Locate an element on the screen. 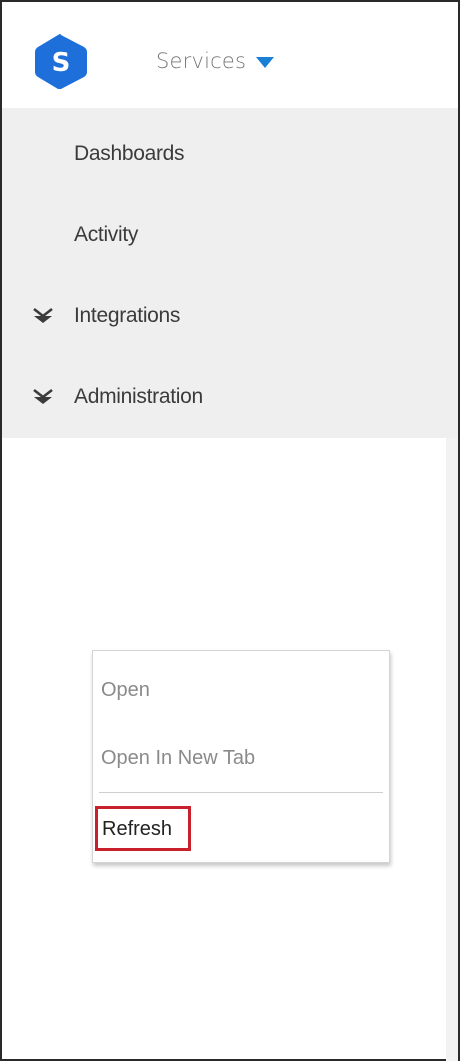 The image size is (460, 1061). menu-item-label: Open In New Tab is located at coordinates (178, 757).